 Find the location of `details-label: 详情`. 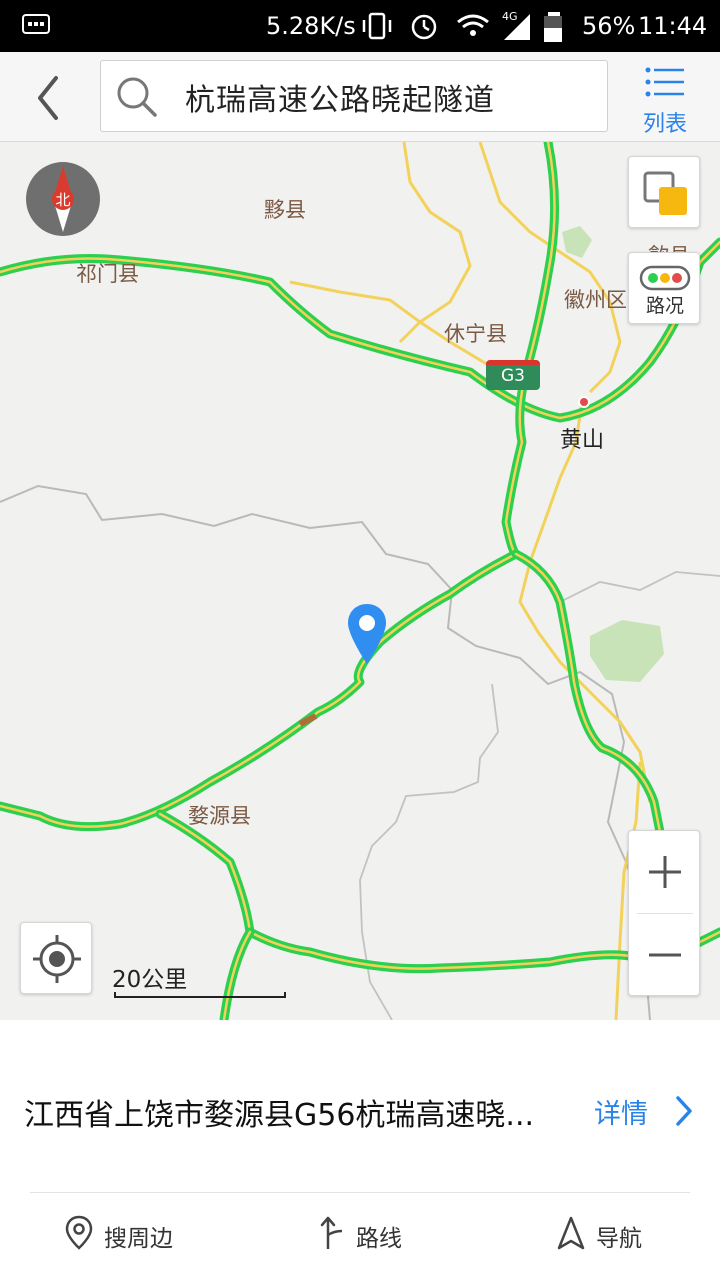

details-label: 详情 is located at coordinates (621, 1114).